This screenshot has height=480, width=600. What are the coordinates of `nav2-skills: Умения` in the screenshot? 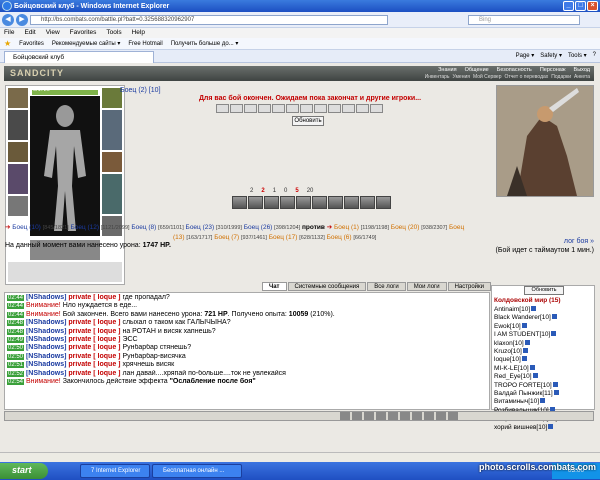 It's located at (461, 77).